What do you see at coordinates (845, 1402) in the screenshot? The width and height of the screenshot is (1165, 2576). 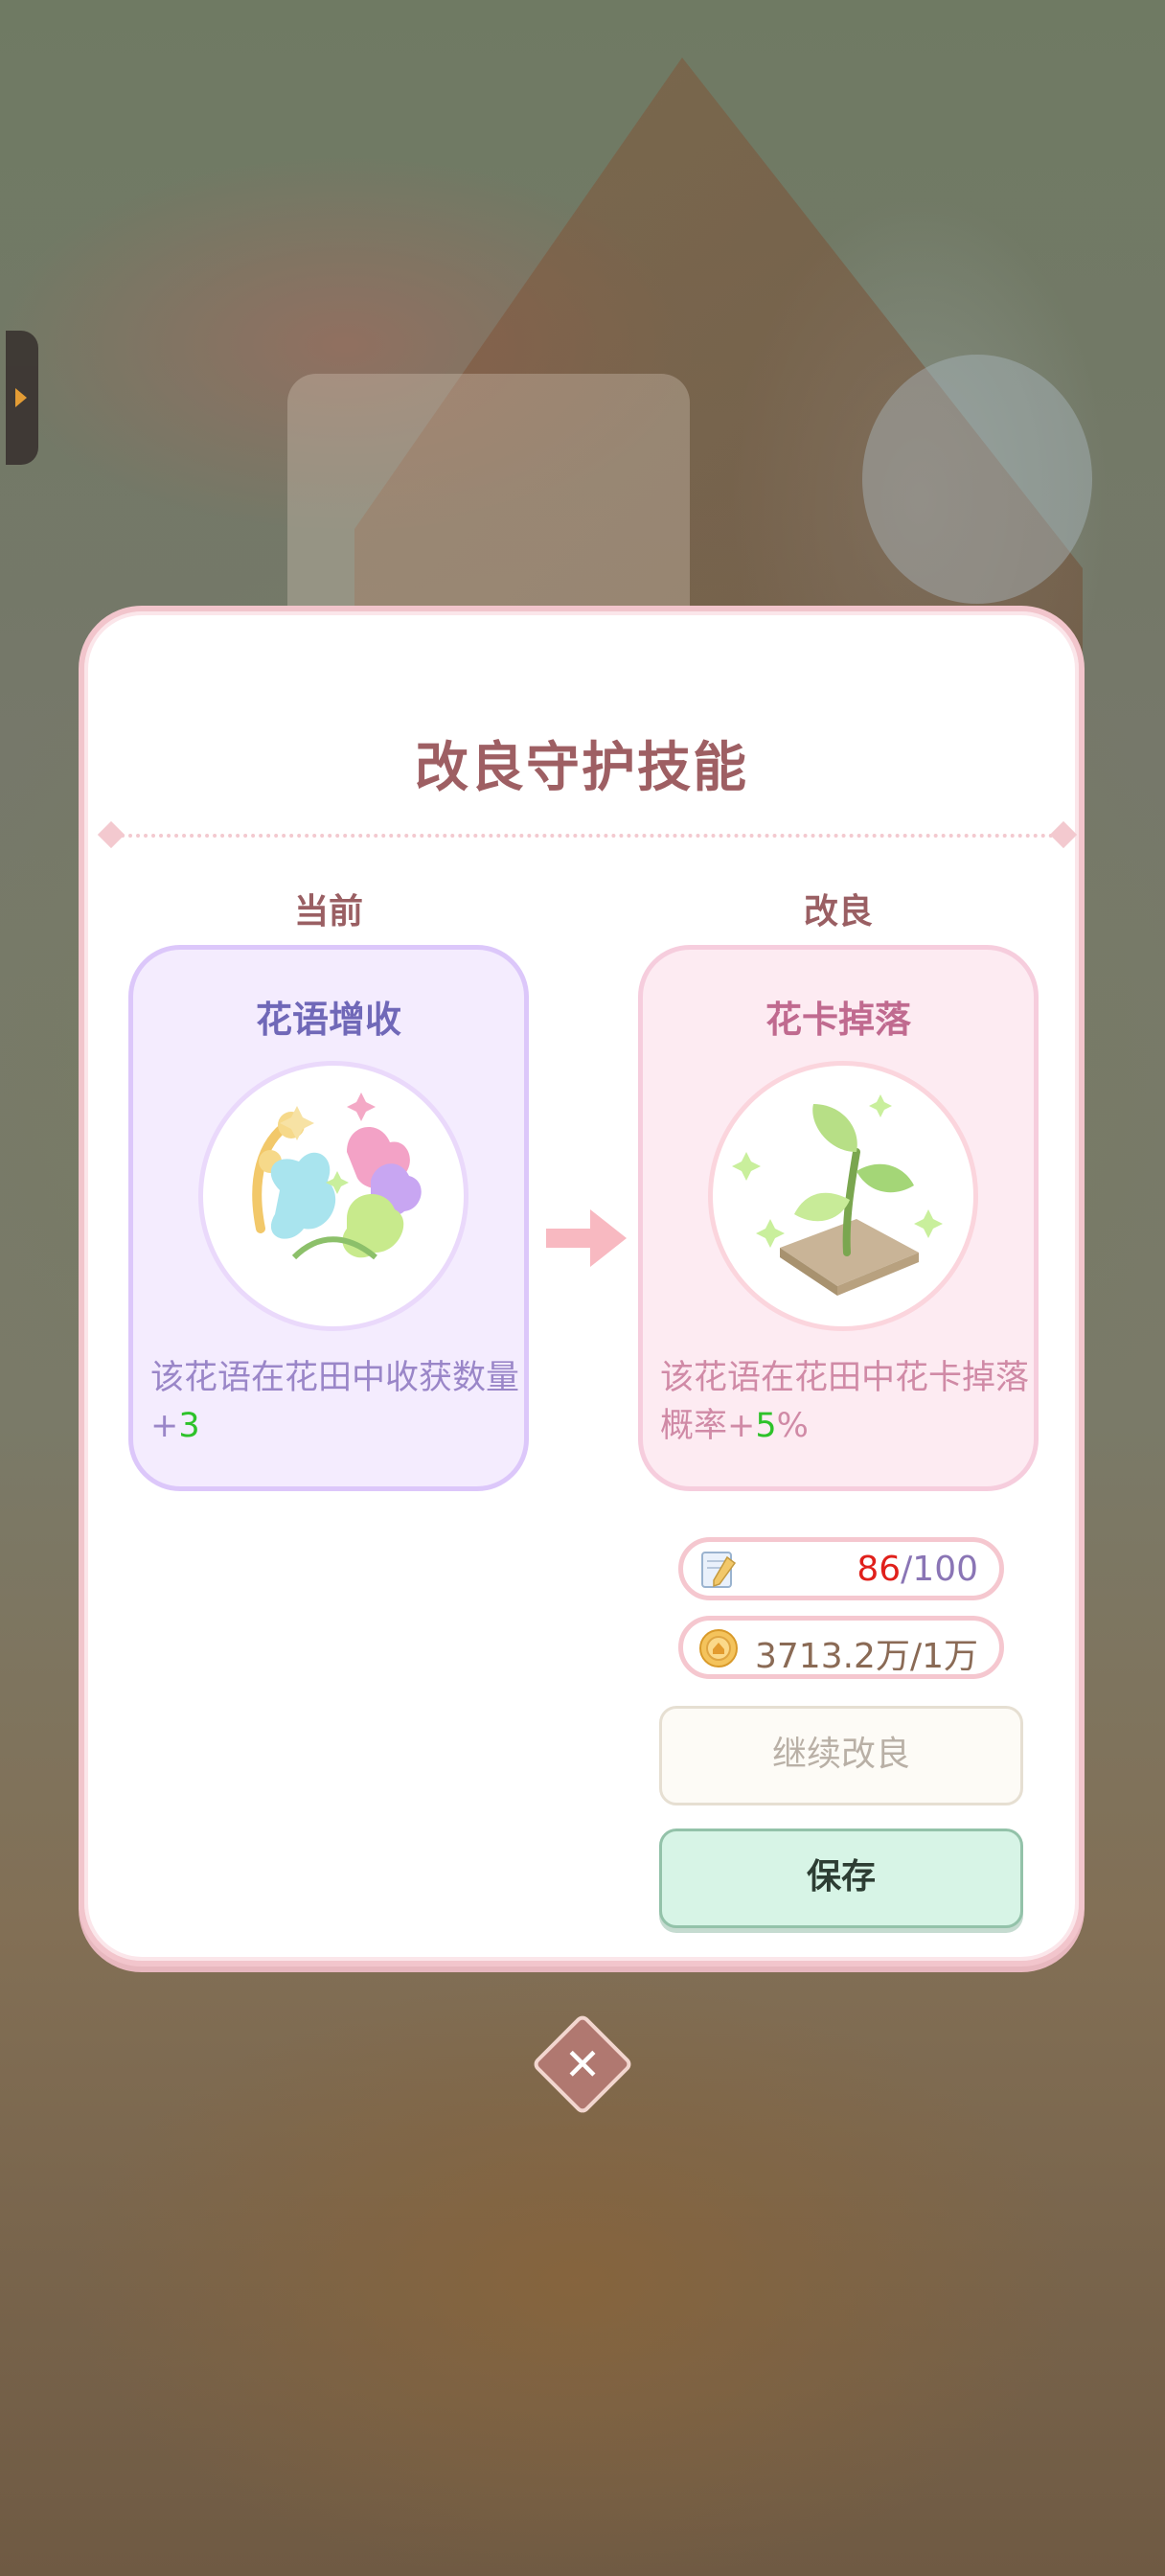 I see `improved-skill-desc: 该花语在花田中花卡掉落概率+5%` at bounding box center [845, 1402].